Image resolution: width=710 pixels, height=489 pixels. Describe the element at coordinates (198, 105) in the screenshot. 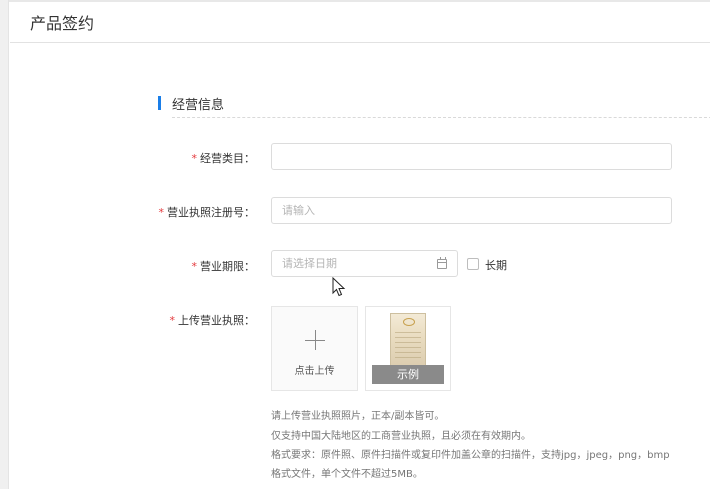

I see `section-title: 经营信息` at that location.